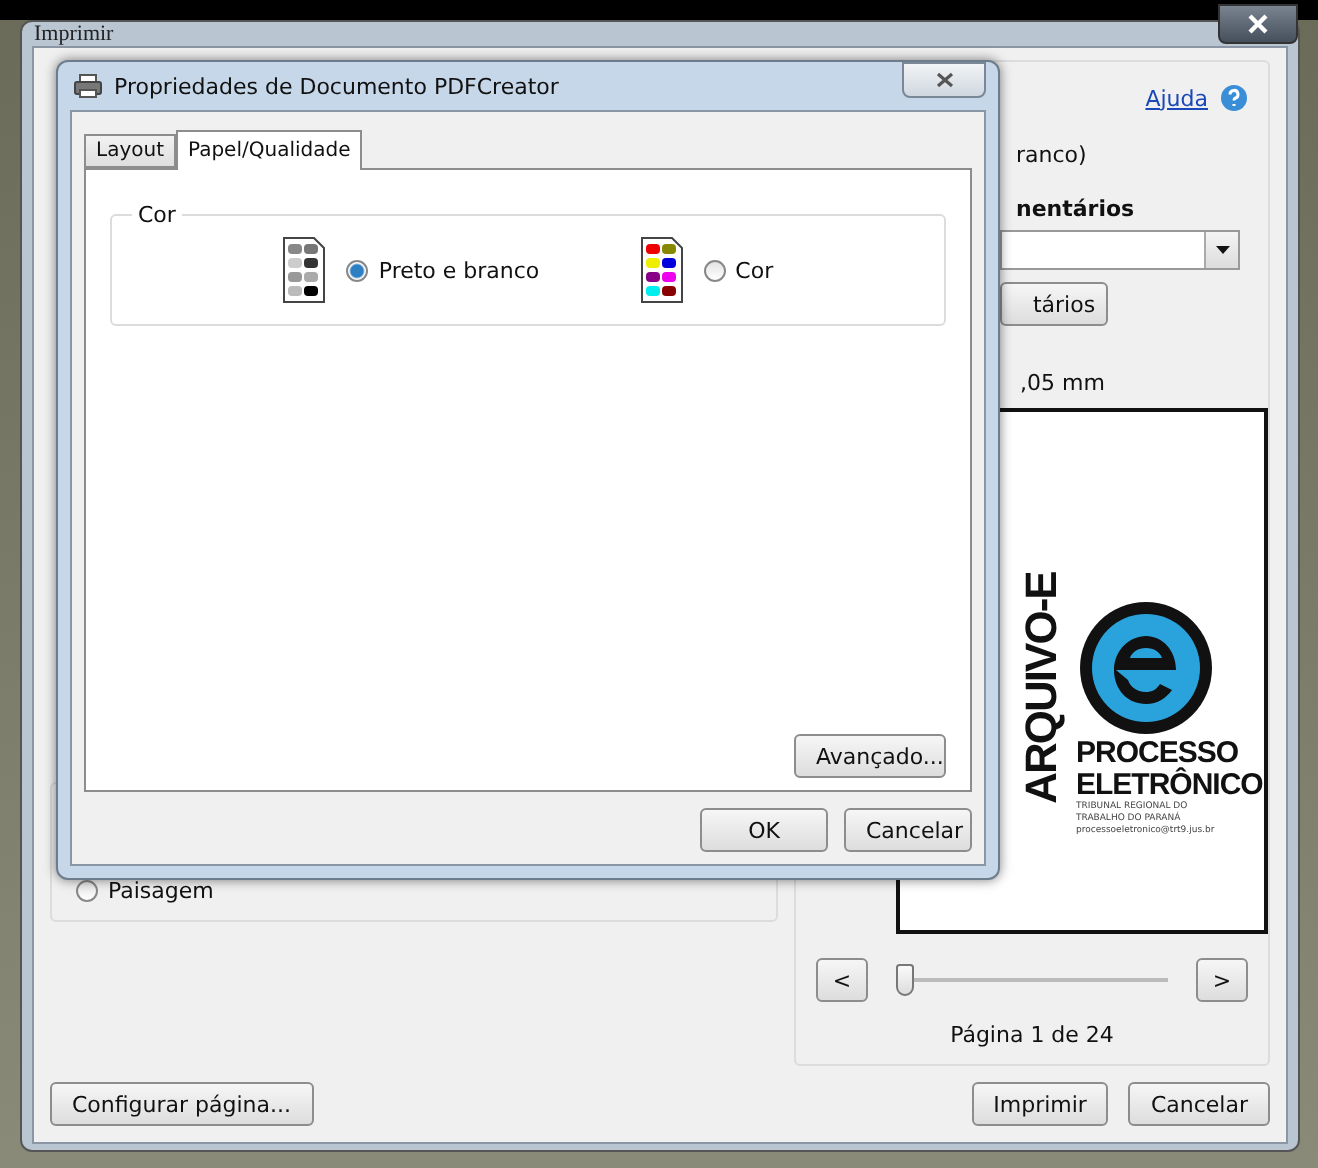  Describe the element at coordinates (1032, 1035) in the screenshot. I see `page-label: Página 1 de 24` at that location.